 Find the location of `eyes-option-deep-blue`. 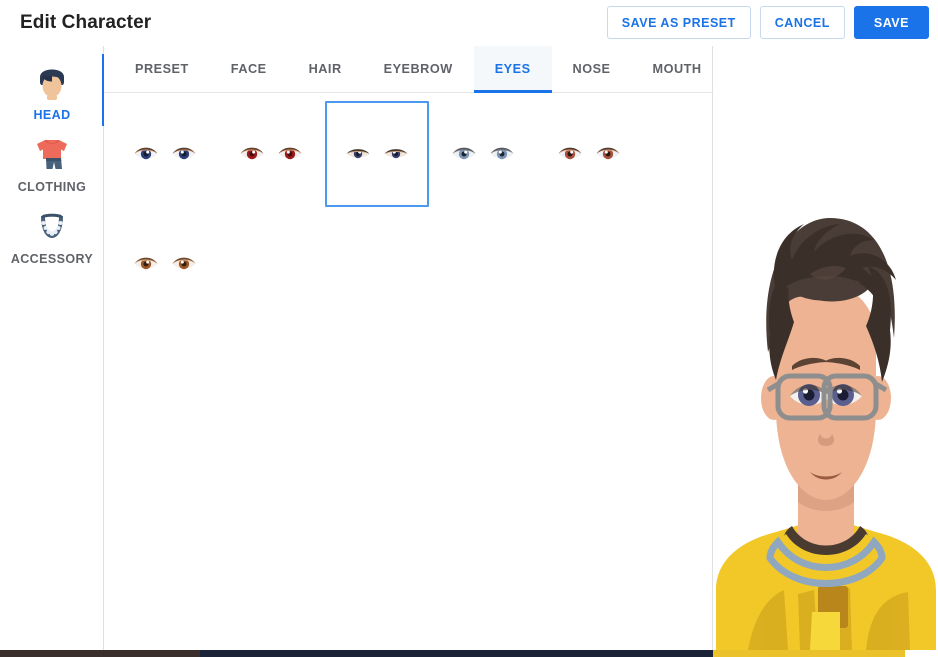

eyes-option-deep-blue is located at coordinates (377, 154).